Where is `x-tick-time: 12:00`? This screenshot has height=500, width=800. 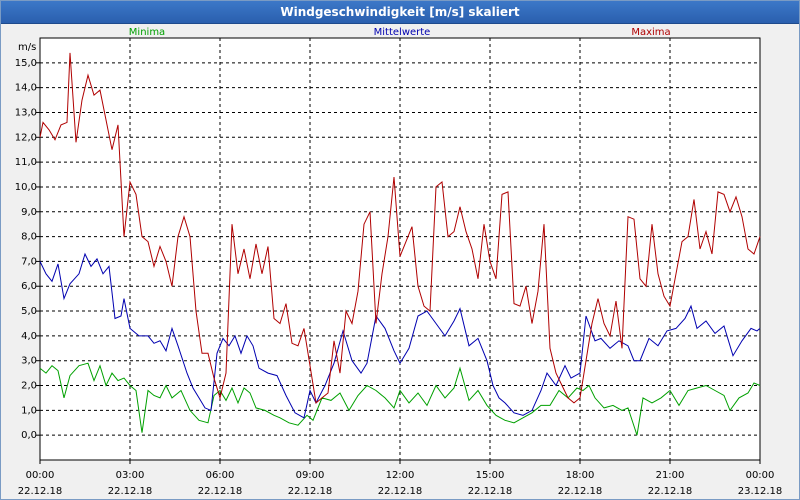
x-tick-time: 12:00 is located at coordinates (400, 475).